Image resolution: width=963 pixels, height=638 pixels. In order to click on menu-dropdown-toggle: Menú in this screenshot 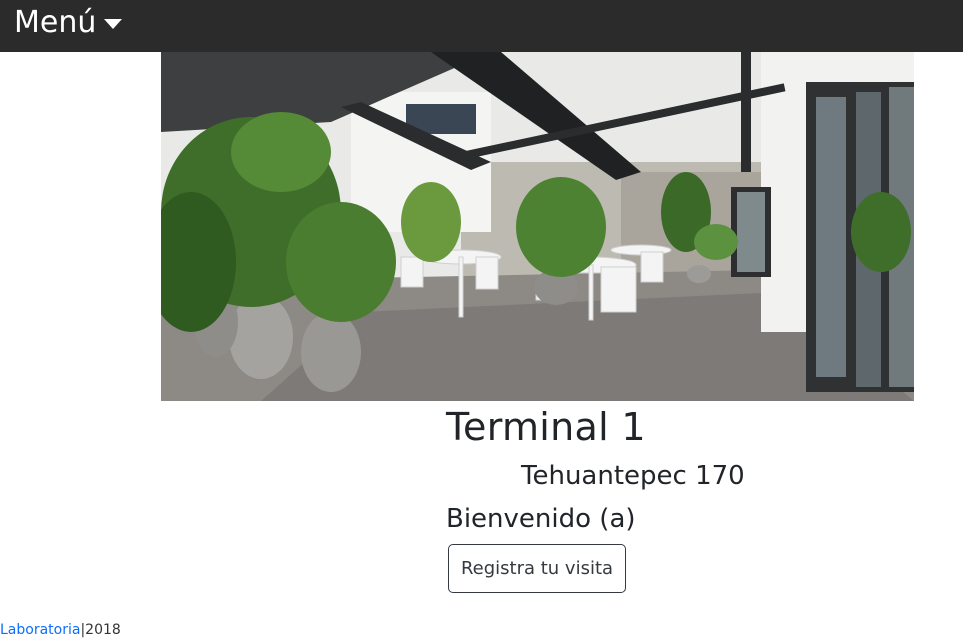, I will do `click(68, 23)`.